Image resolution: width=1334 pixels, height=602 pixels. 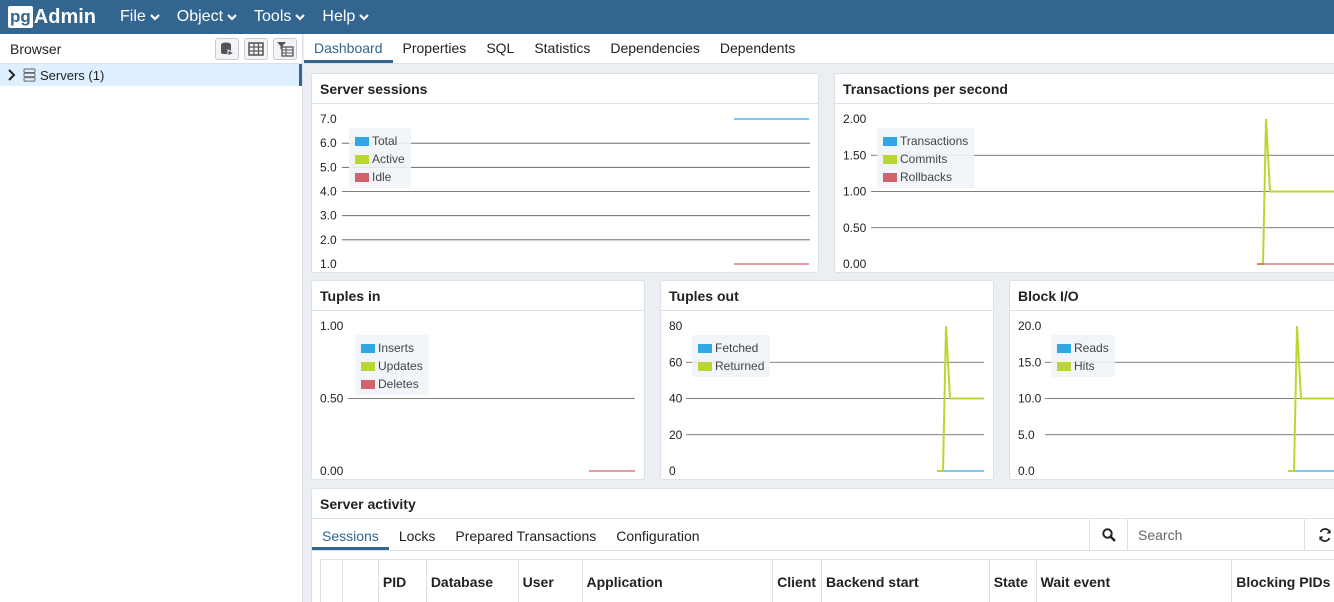 What do you see at coordinates (350, 539) in the screenshot?
I see `tab-sessions: Sessions` at bounding box center [350, 539].